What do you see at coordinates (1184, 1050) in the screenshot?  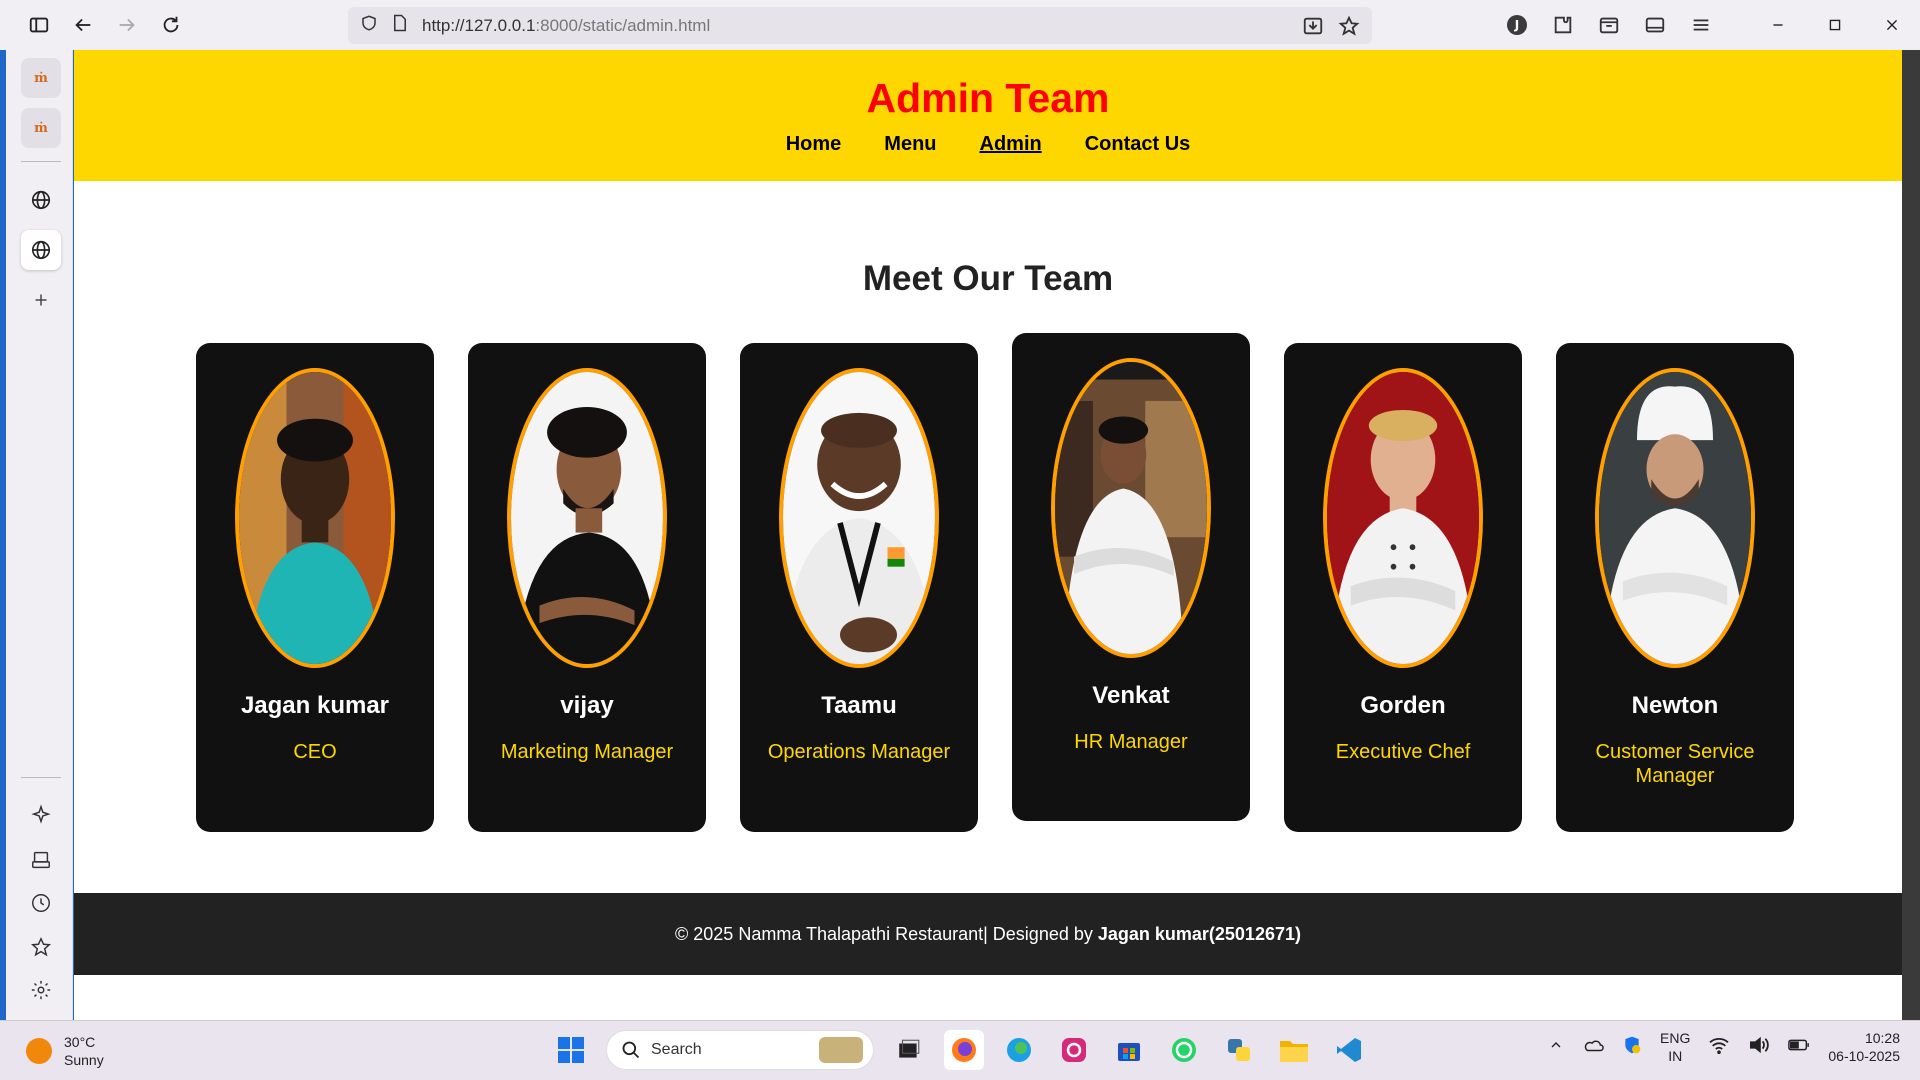 I see `whatsapp-icon` at bounding box center [1184, 1050].